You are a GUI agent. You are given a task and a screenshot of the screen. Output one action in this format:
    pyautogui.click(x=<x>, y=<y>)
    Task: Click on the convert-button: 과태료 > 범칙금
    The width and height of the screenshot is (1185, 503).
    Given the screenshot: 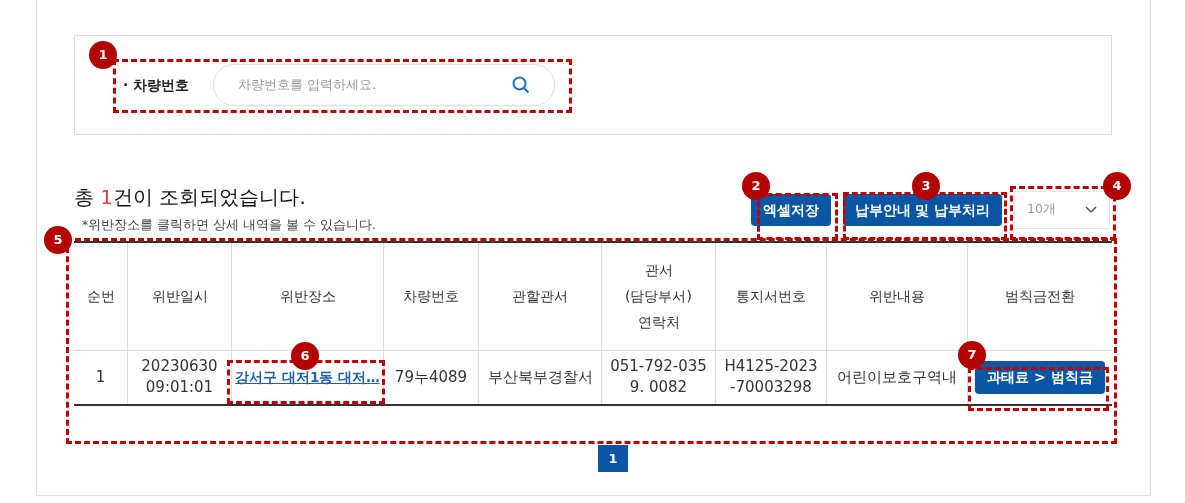 What is the action you would take?
    pyautogui.click(x=1040, y=377)
    